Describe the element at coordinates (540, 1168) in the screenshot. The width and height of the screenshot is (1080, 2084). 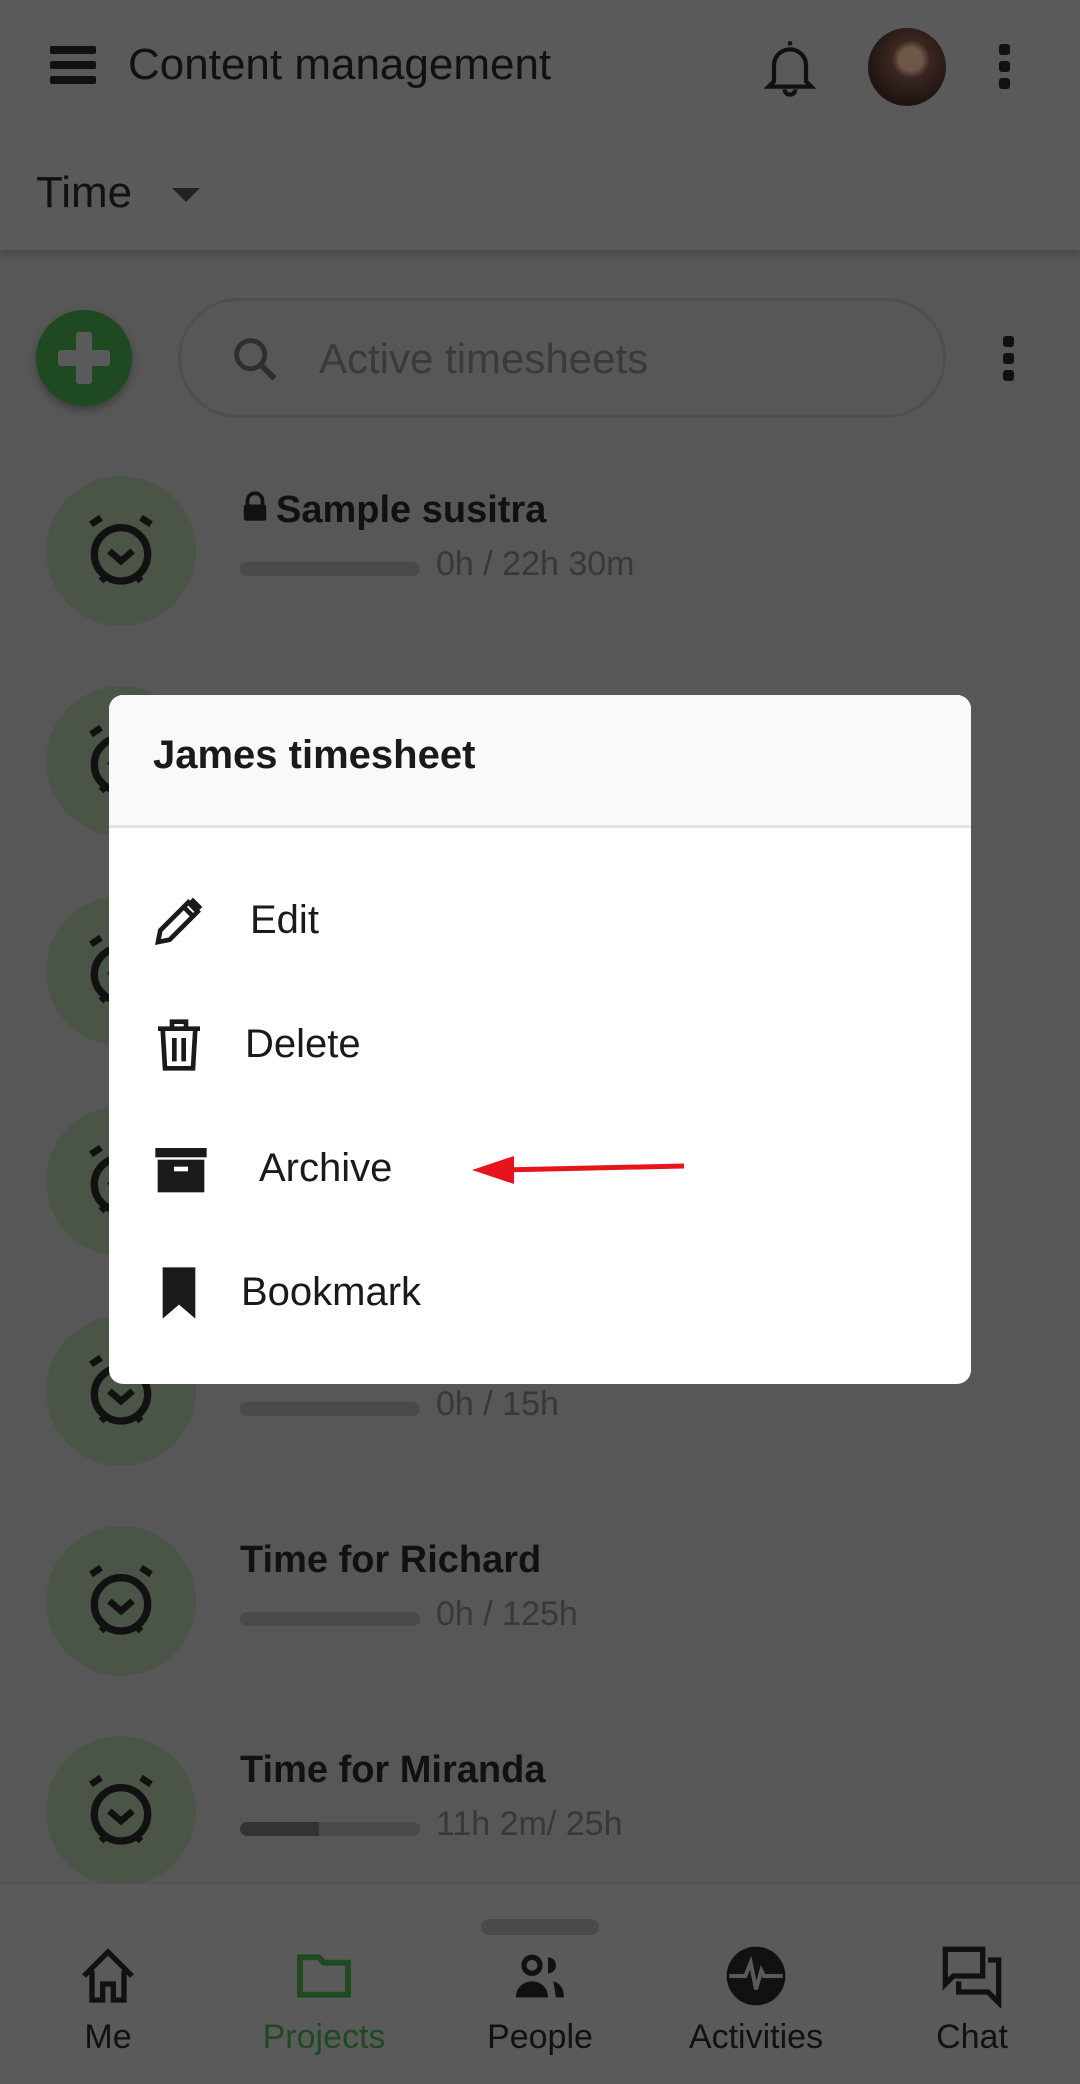
I see `menu-item-archive: Archive` at that location.